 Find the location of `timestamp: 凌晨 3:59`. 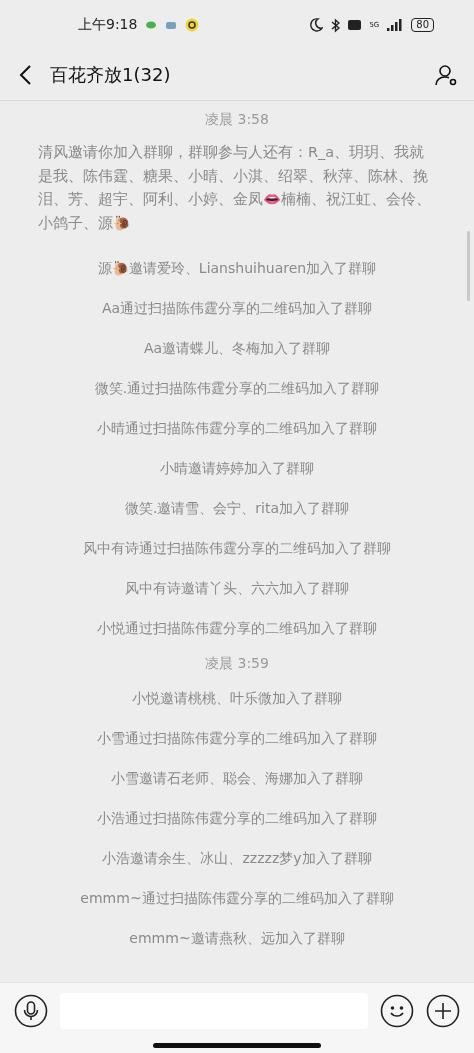

timestamp: 凌晨 3:59 is located at coordinates (237, 663).